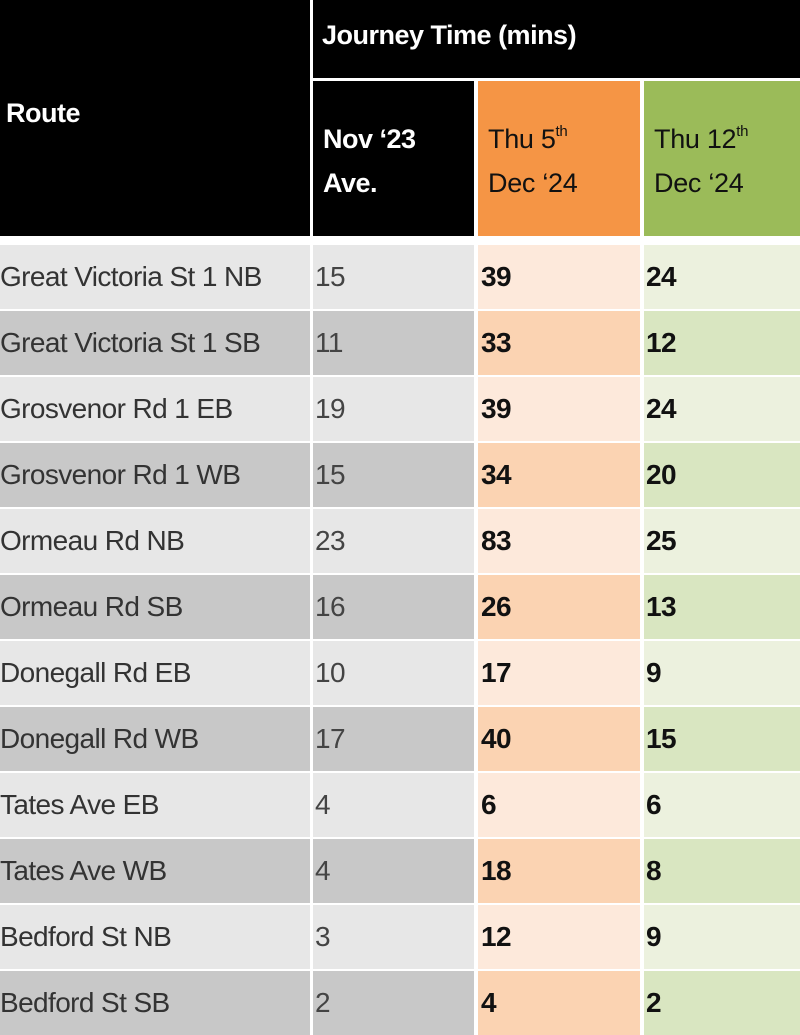 The height and width of the screenshot is (1035, 800). I want to click on route-cell: Tates Ave EB, so click(155, 805).